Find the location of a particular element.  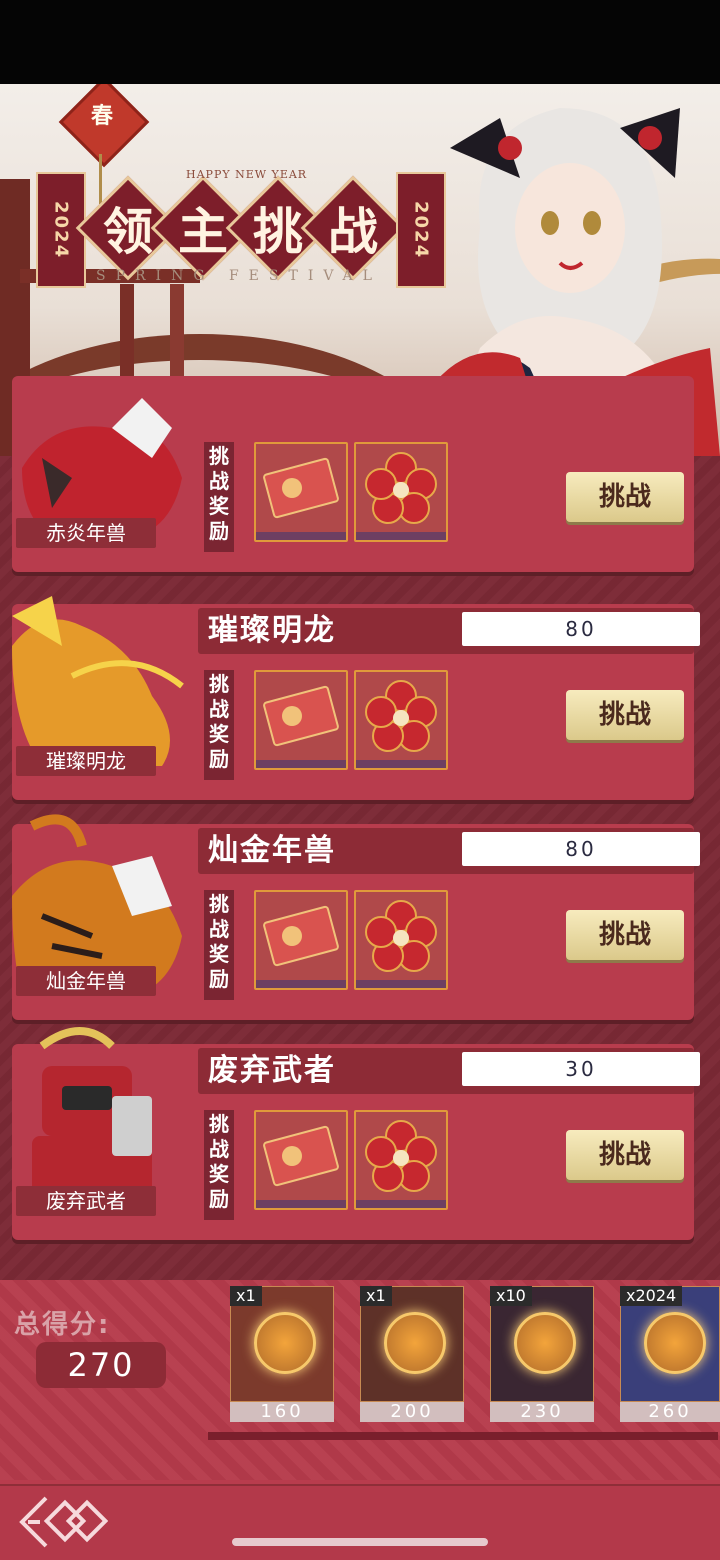

milestone-reward: x10 230 is located at coordinates (542, 1354).